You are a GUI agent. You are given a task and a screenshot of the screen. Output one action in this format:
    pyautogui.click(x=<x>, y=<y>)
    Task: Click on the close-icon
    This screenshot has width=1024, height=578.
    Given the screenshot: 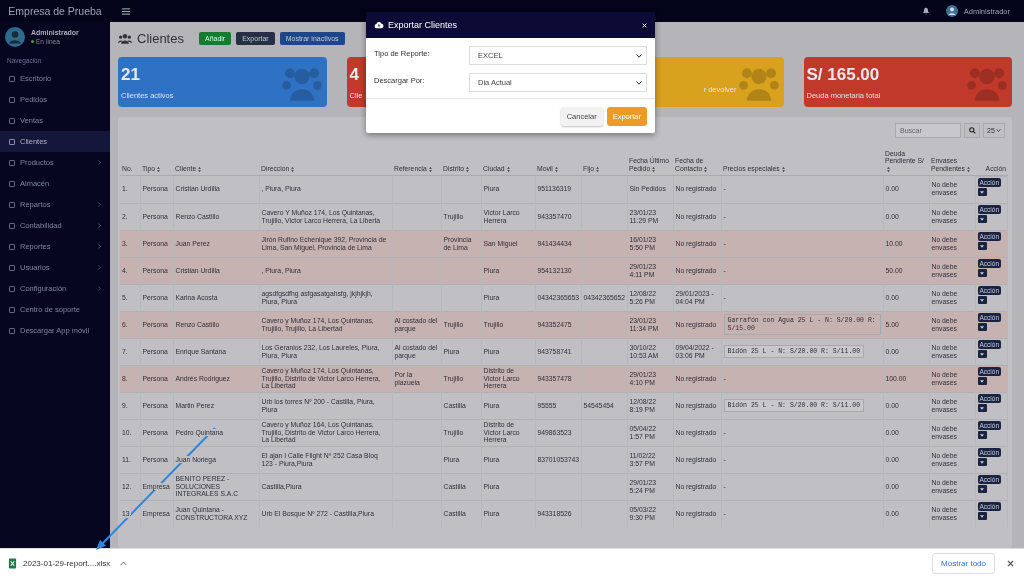 What is the action you would take?
    pyautogui.click(x=1010, y=563)
    